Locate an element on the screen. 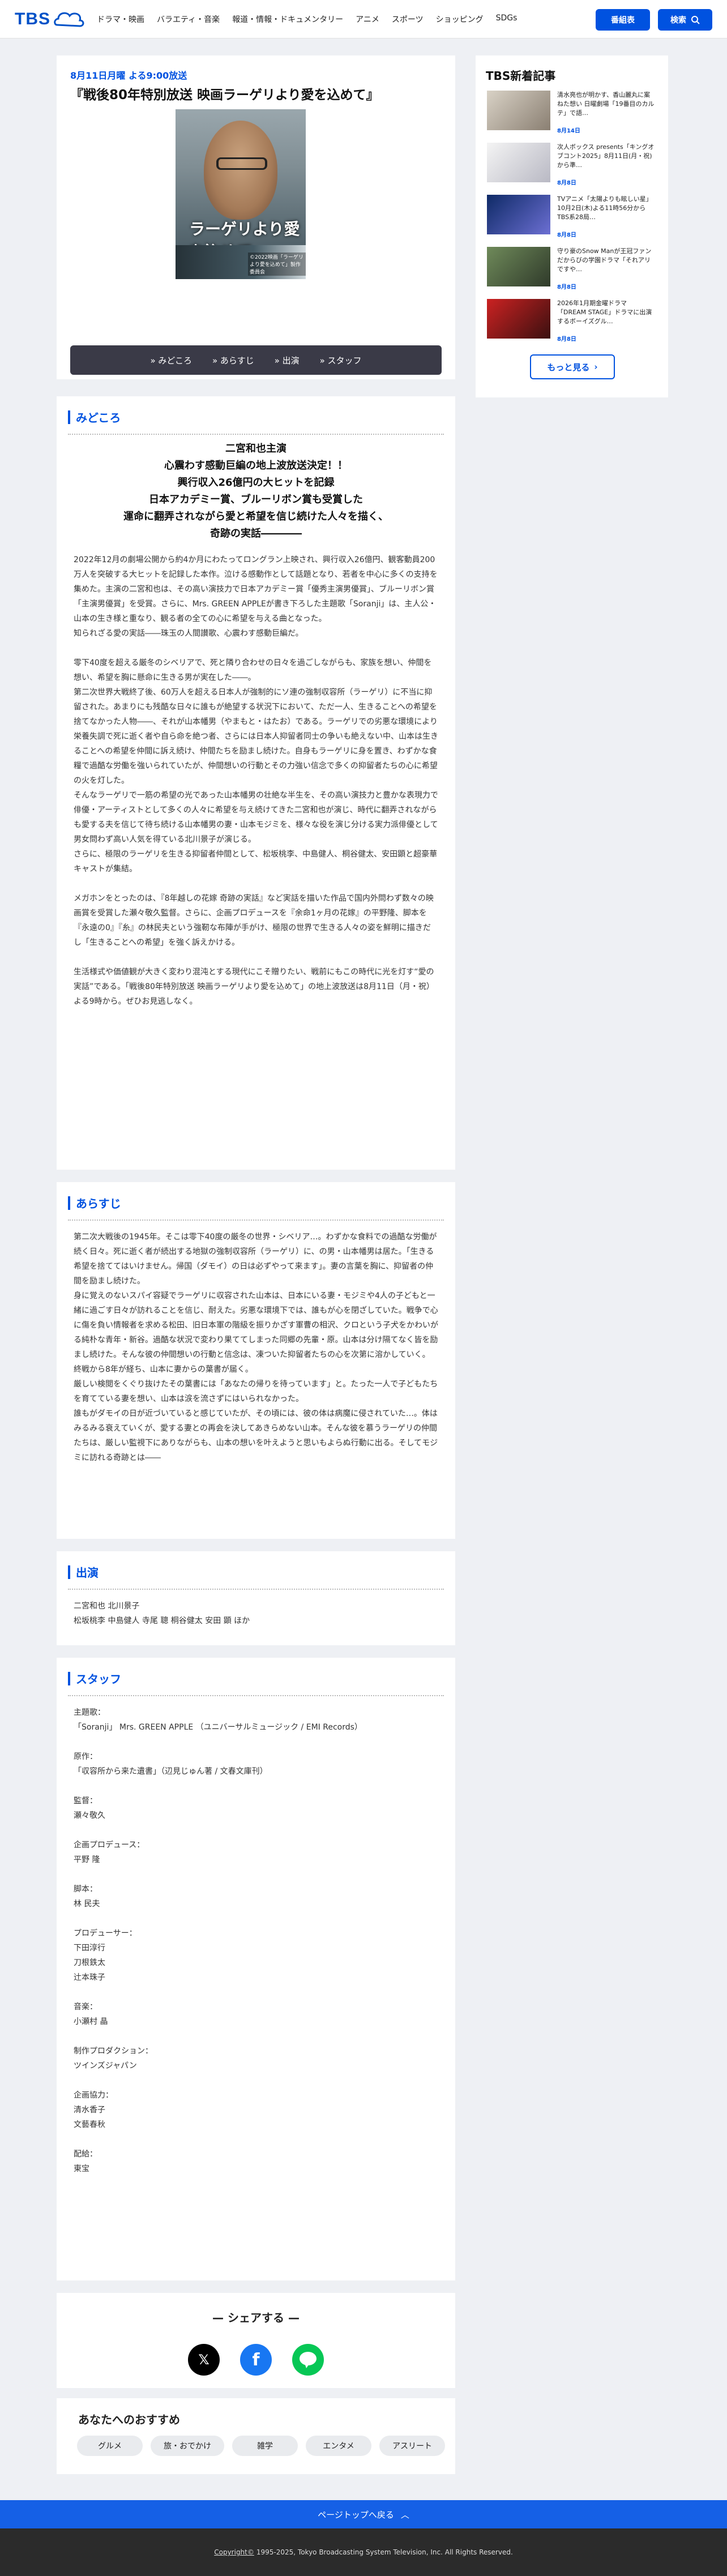 The height and width of the screenshot is (2576, 727). page-top-button: ページトップへ戻る ︿ is located at coordinates (363, 2514).